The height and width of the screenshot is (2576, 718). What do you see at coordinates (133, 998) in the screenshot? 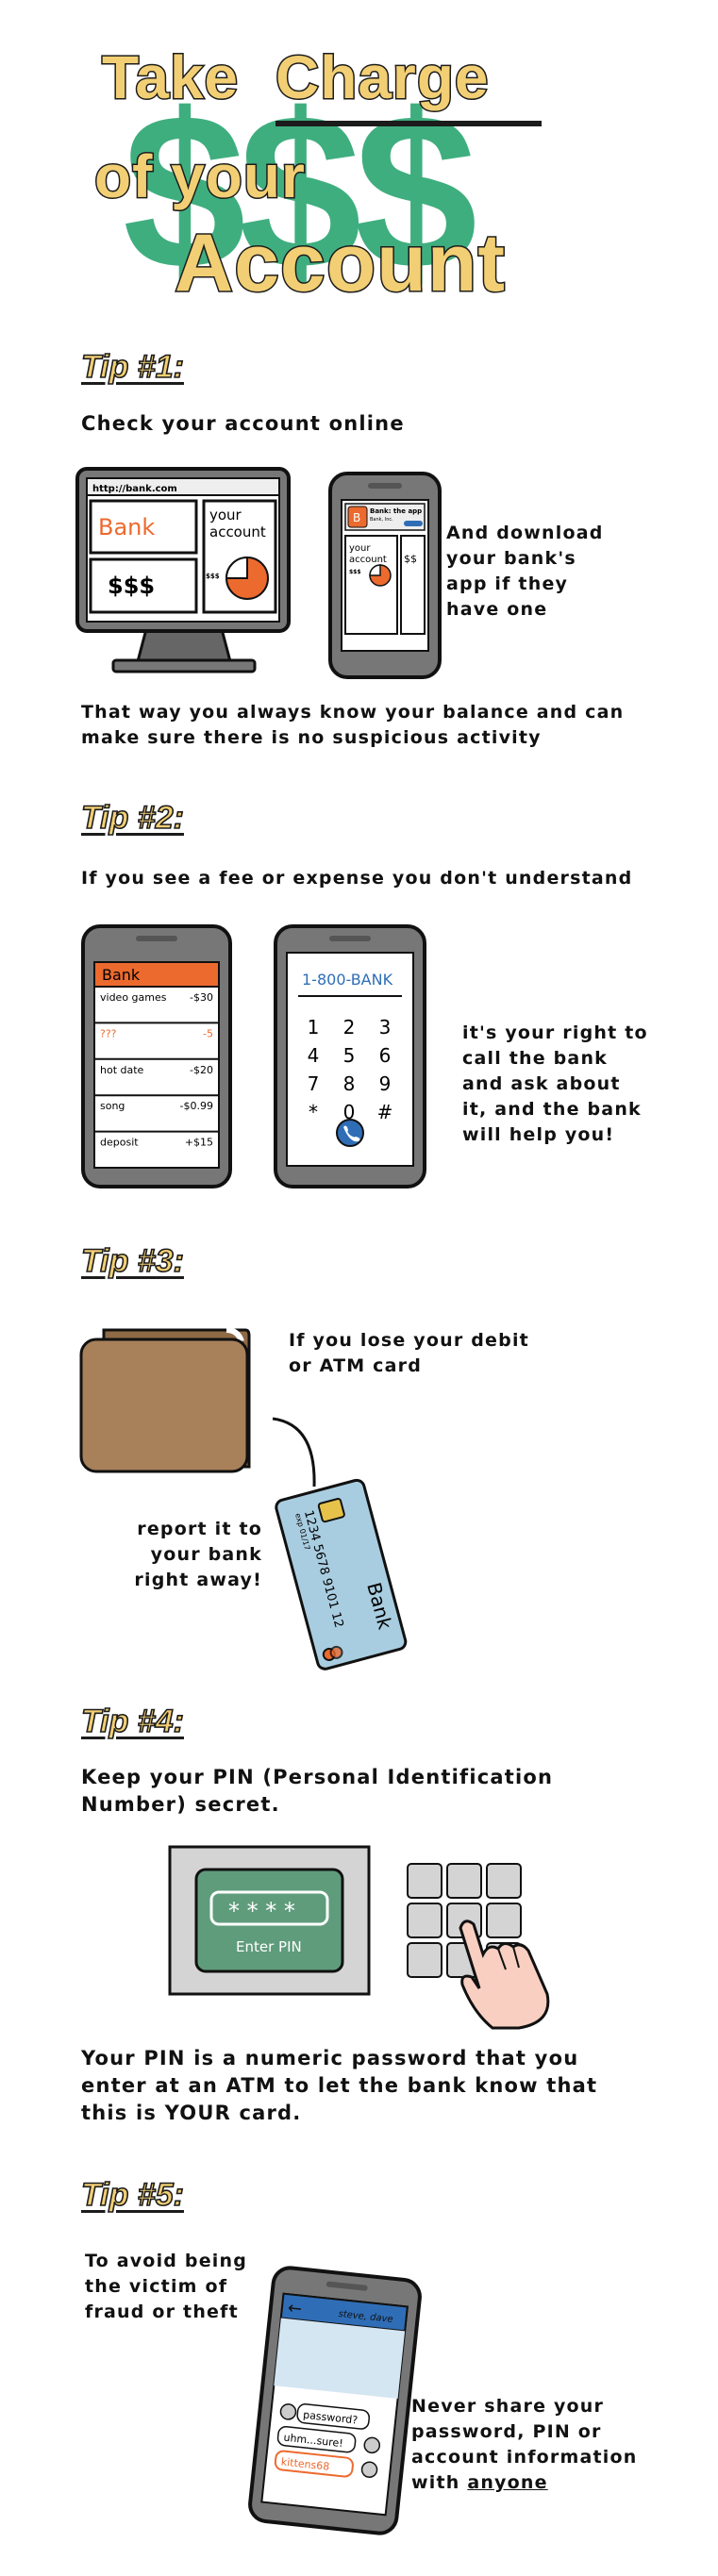
I see `transaction-name: video games` at bounding box center [133, 998].